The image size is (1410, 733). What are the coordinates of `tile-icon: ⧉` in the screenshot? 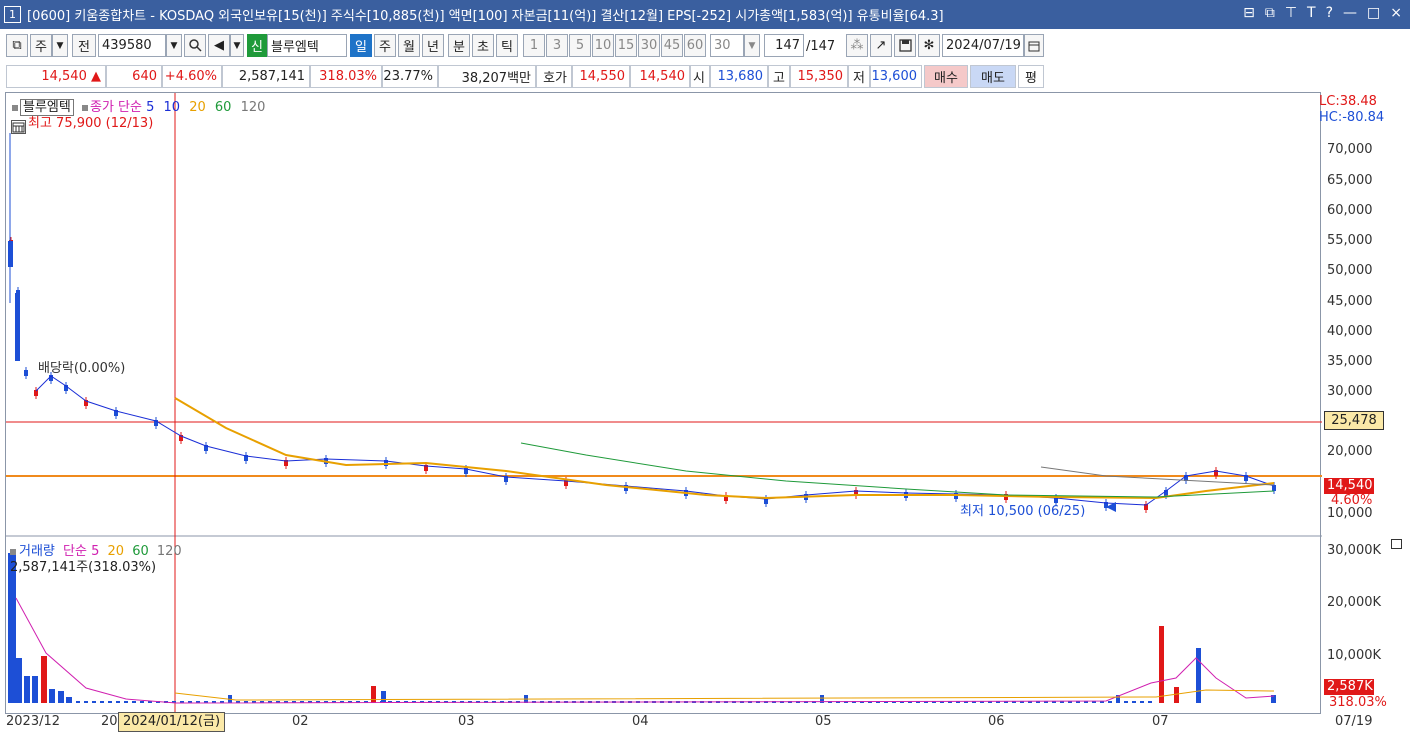 It's located at (1270, 13).